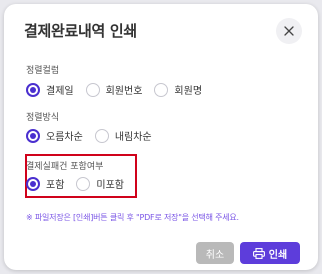 This screenshot has width=322, height=274. What do you see at coordinates (64, 137) in the screenshot?
I see `radio-label: 오름차순` at bounding box center [64, 137].